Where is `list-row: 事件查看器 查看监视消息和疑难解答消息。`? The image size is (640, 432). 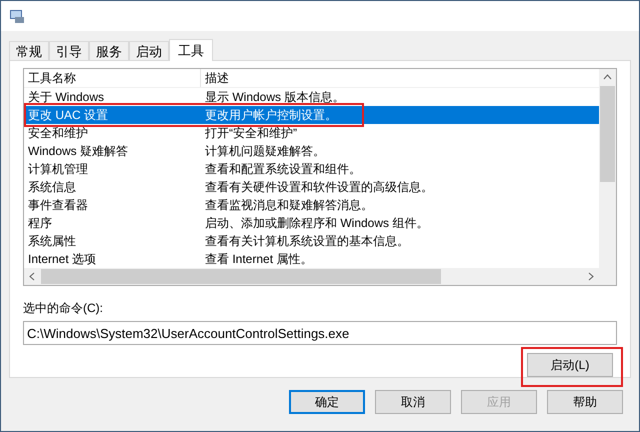
list-row: 事件查看器 查看监视消息和疑难解答消息。 is located at coordinates (311, 205).